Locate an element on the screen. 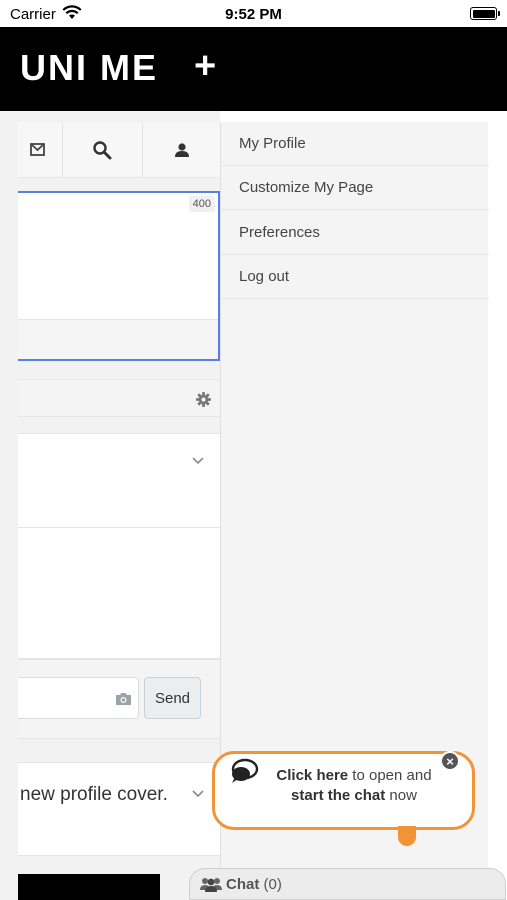 This screenshot has width=507, height=900. send-button: Send is located at coordinates (172, 698).